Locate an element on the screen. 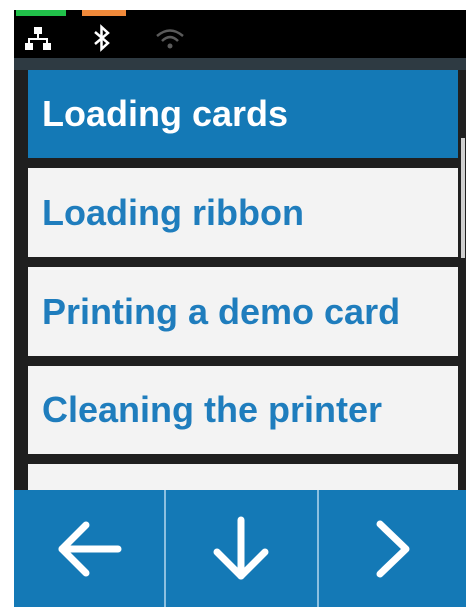 The image size is (466, 607). scrollbar-track is located at coordinates (463, 280).